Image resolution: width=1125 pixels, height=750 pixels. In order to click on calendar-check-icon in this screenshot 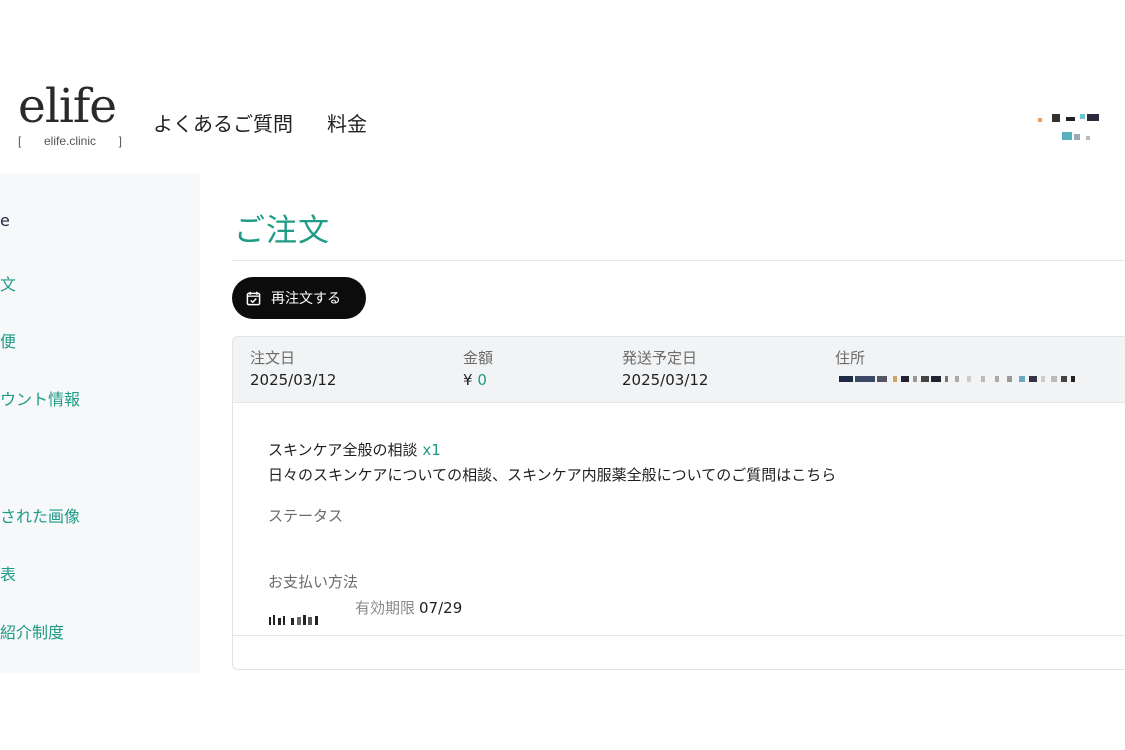, I will do `click(253, 298)`.